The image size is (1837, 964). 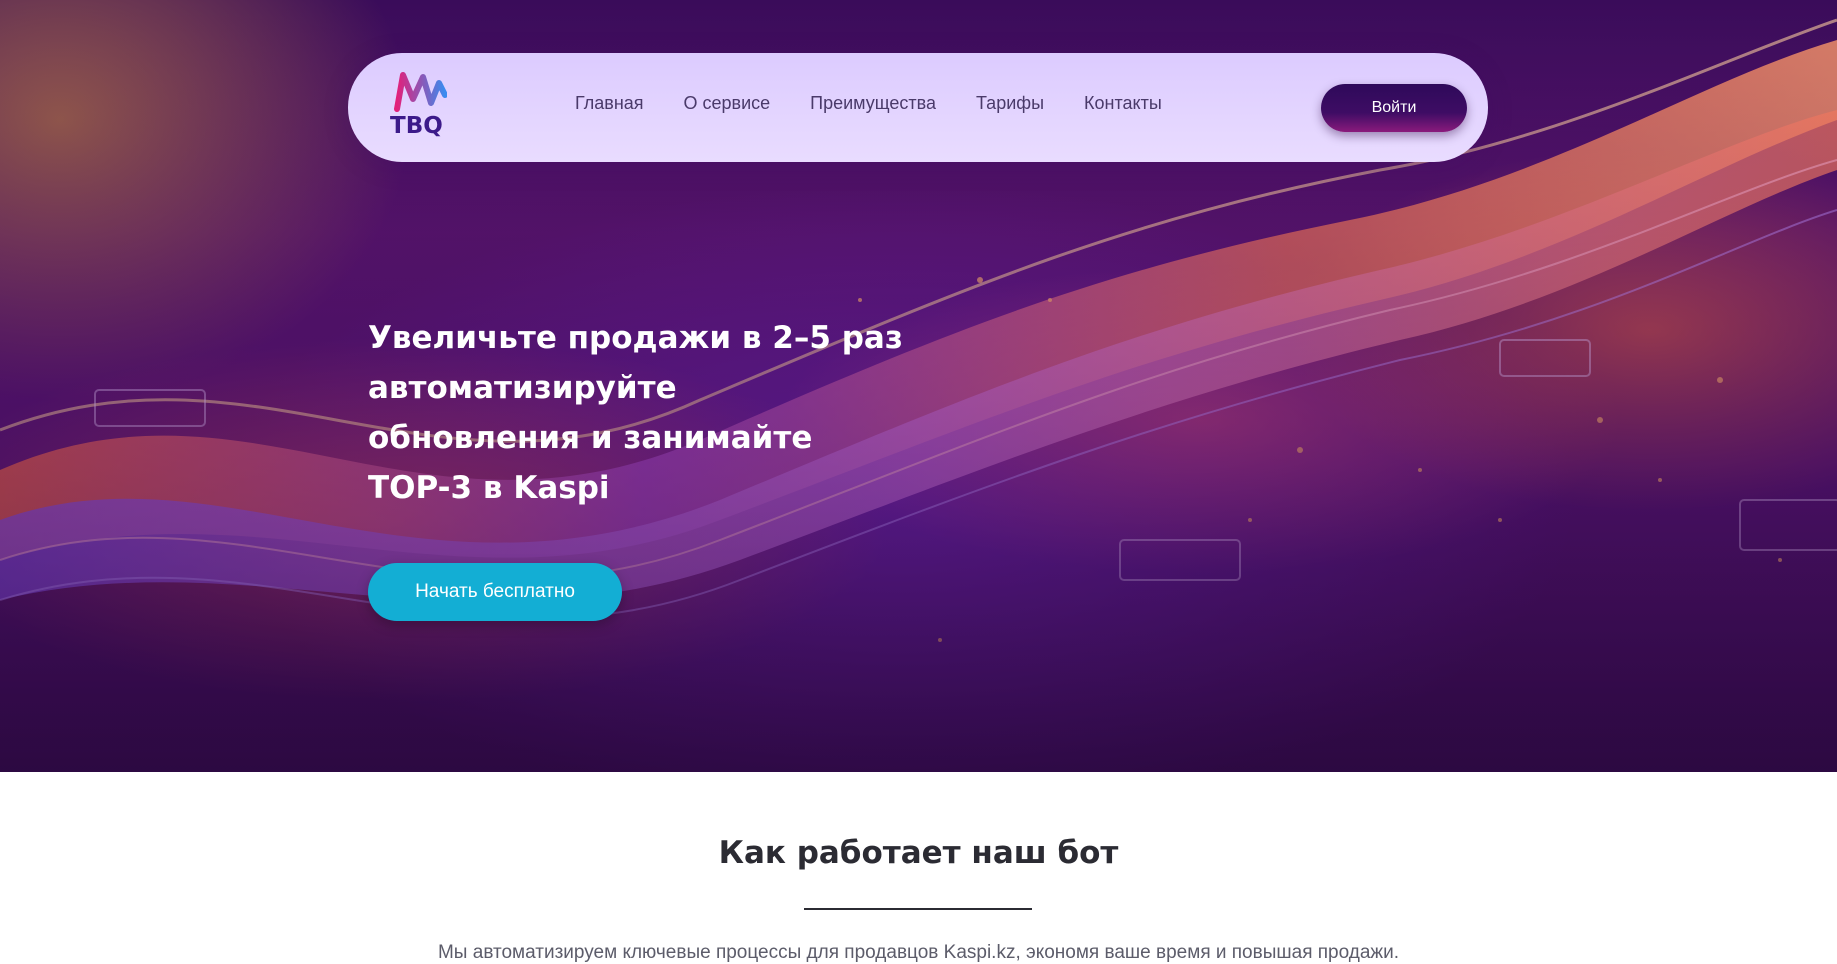 I want to click on hero-title-line: автоматизируйте, so click(x=522, y=388).